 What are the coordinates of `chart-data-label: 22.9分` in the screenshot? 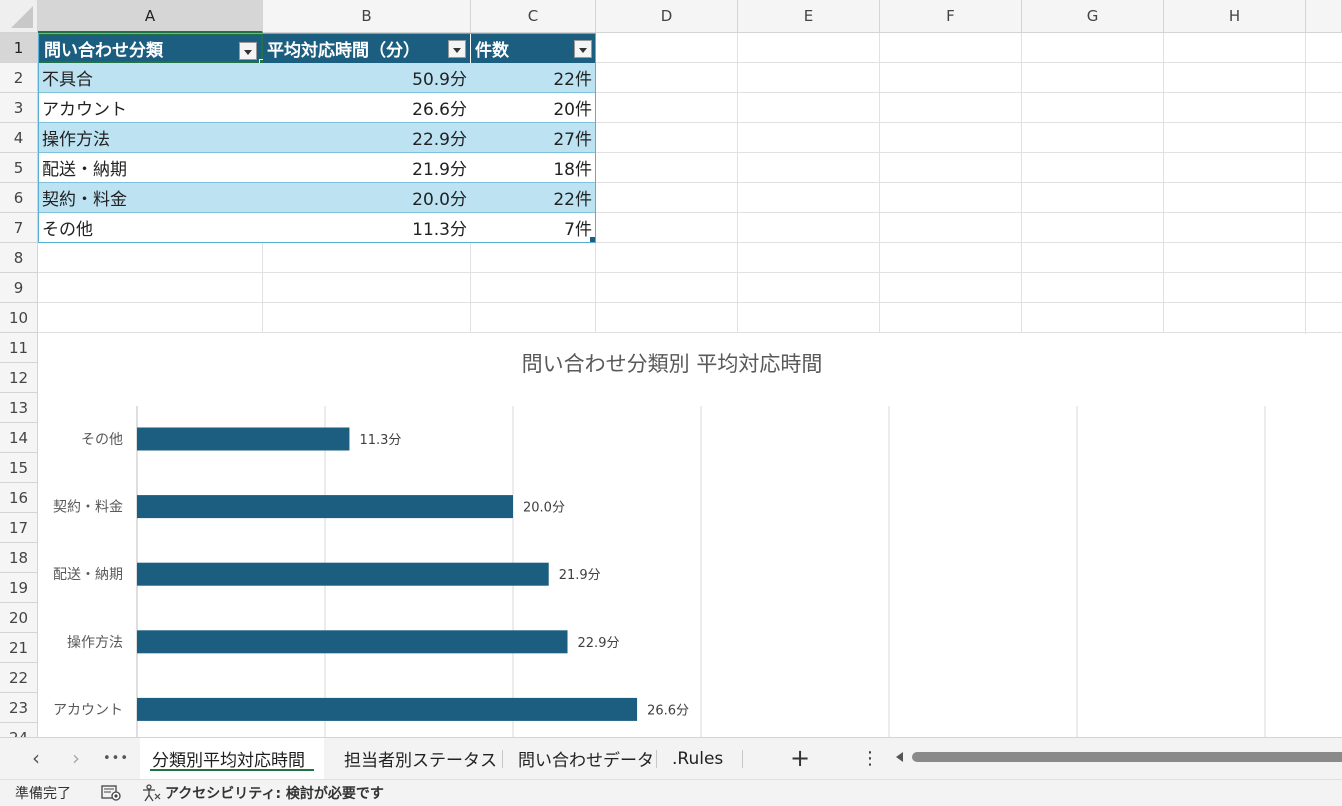 It's located at (599, 643).